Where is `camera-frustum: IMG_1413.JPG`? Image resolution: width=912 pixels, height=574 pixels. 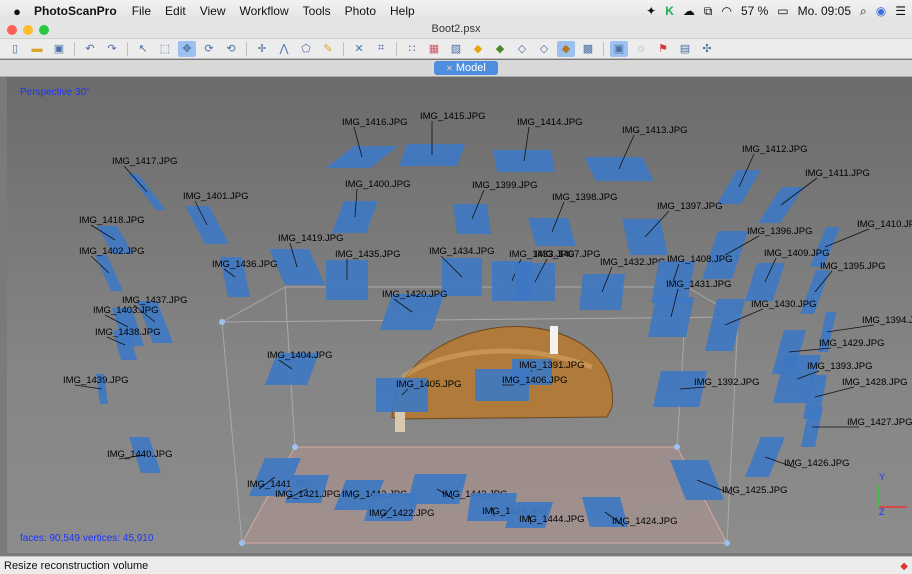
camera-frustum: IMG_1413.JPG is located at coordinates (635, 153).